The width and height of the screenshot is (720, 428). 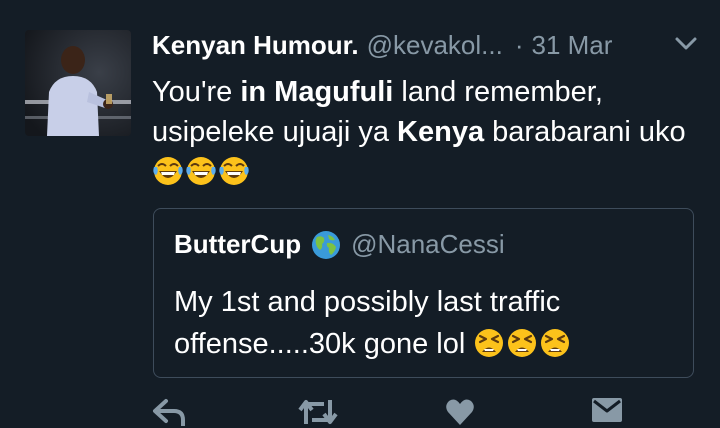 I want to click on author-display-name: Kenyan Humour., so click(x=255, y=45).